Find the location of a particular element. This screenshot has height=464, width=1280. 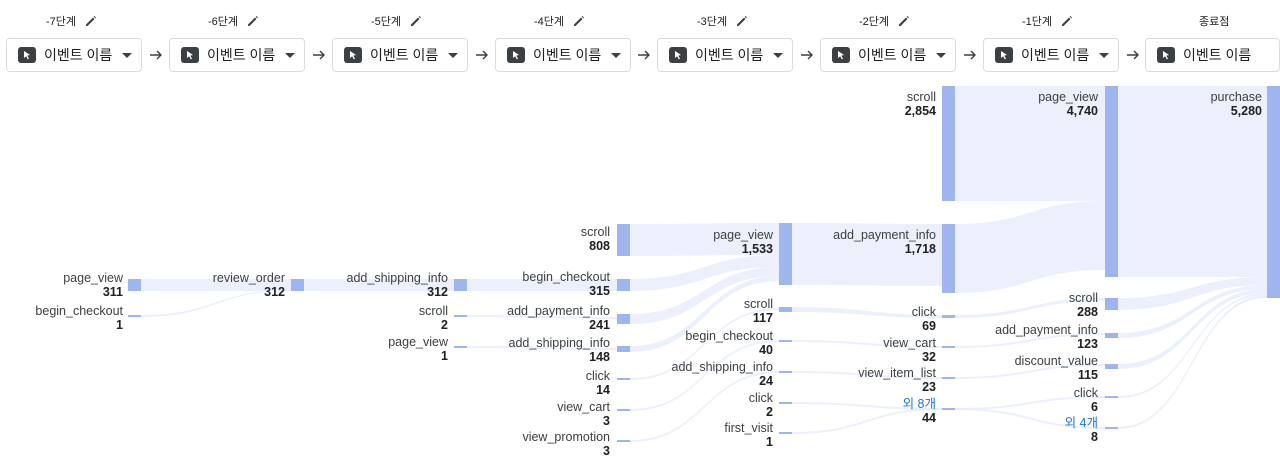

node-value: 117 is located at coordinates (762, 318).